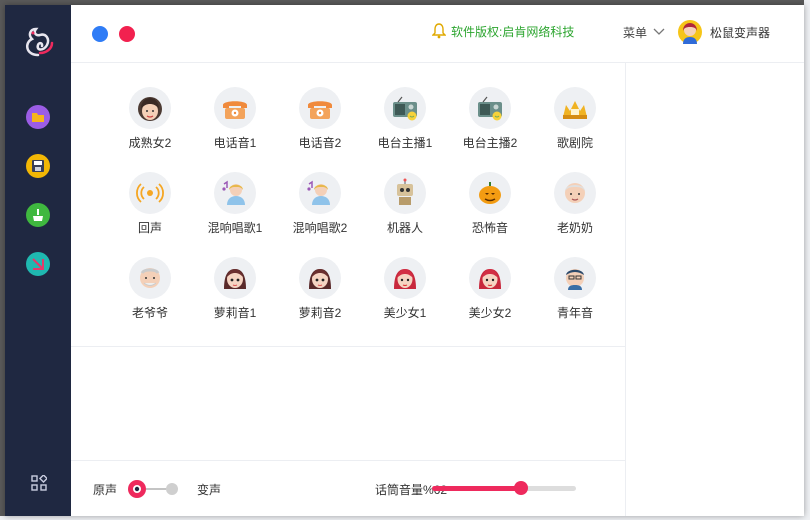 This screenshot has width=810, height=520. I want to click on effect-label: 恐怖音, so click(489, 228).